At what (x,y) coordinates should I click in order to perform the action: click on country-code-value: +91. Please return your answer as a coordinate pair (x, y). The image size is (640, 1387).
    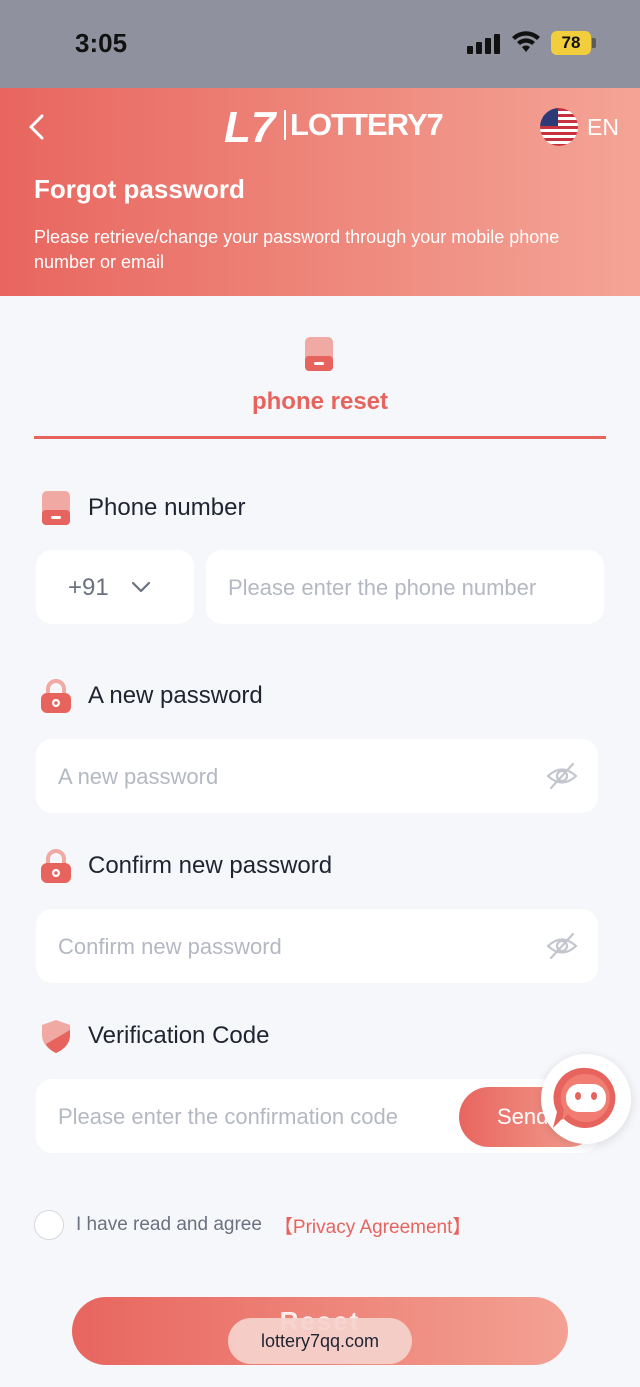
    Looking at the image, I should click on (88, 587).